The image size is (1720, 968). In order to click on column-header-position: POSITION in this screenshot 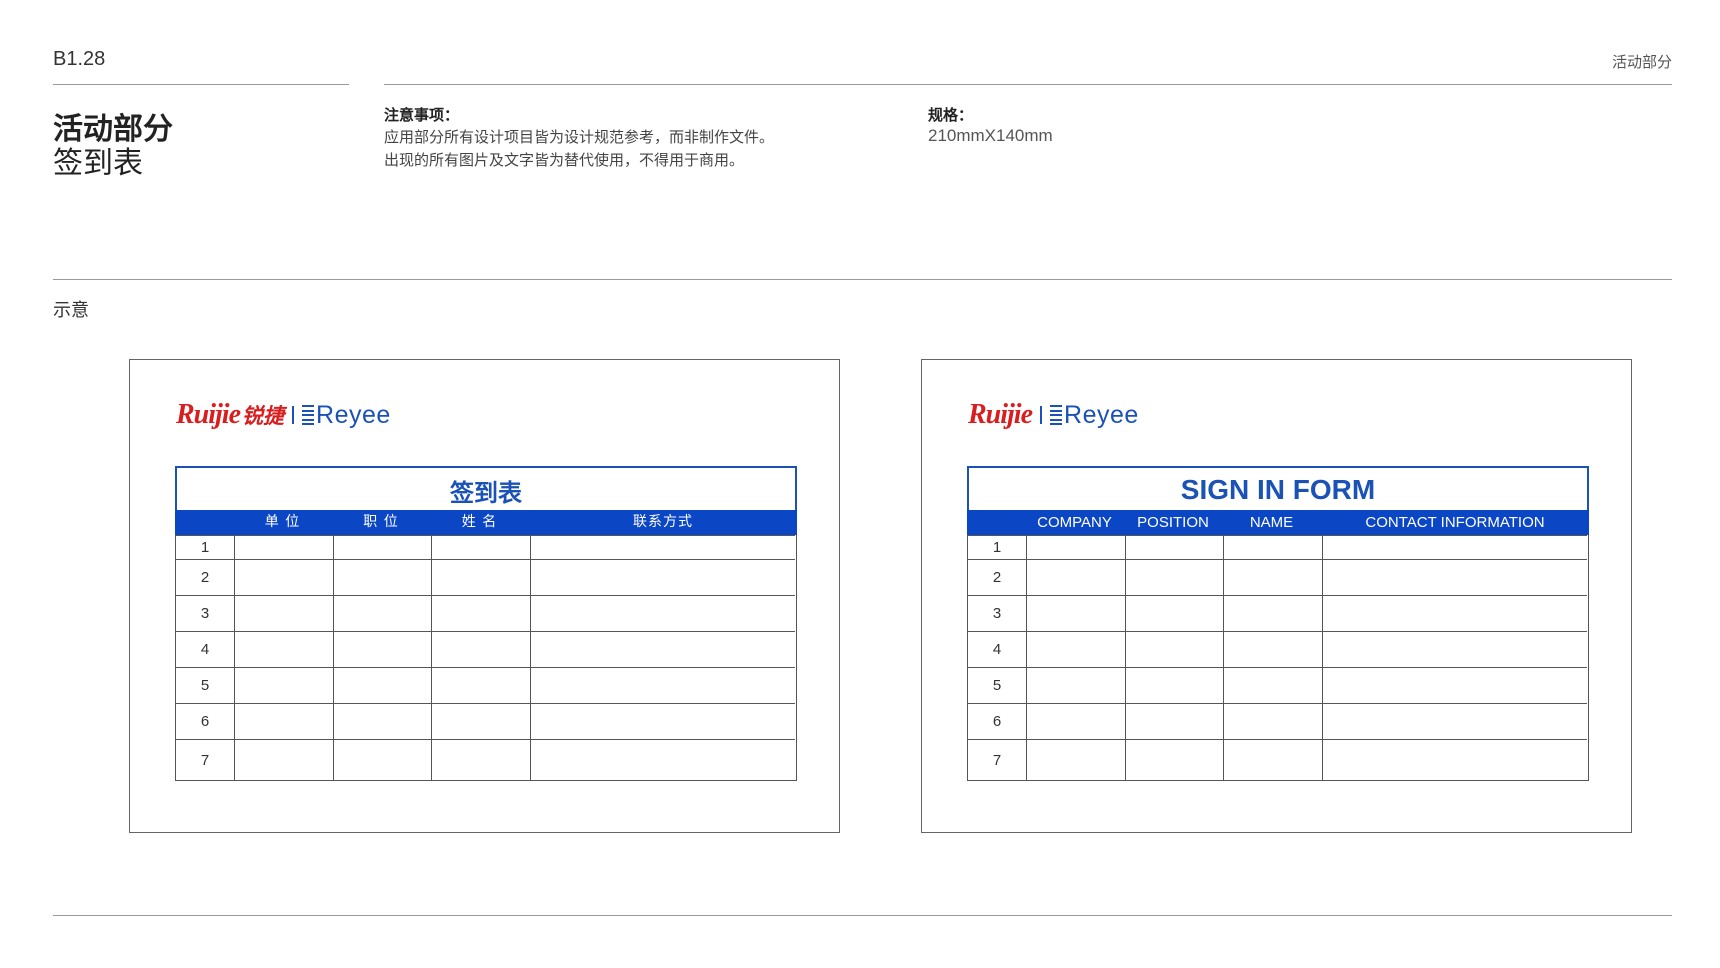, I will do `click(1173, 522)`.